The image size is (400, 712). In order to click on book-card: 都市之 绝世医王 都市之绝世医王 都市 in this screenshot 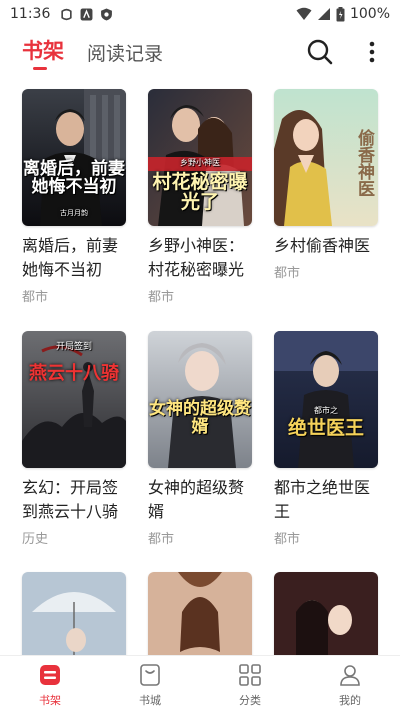, I will do `click(329, 439)`.